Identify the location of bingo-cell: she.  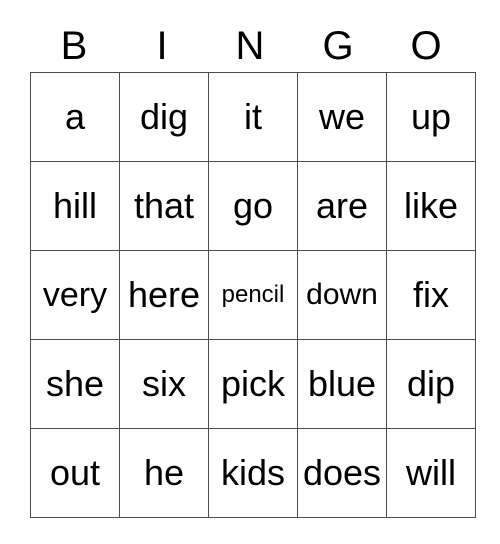
(75, 384).